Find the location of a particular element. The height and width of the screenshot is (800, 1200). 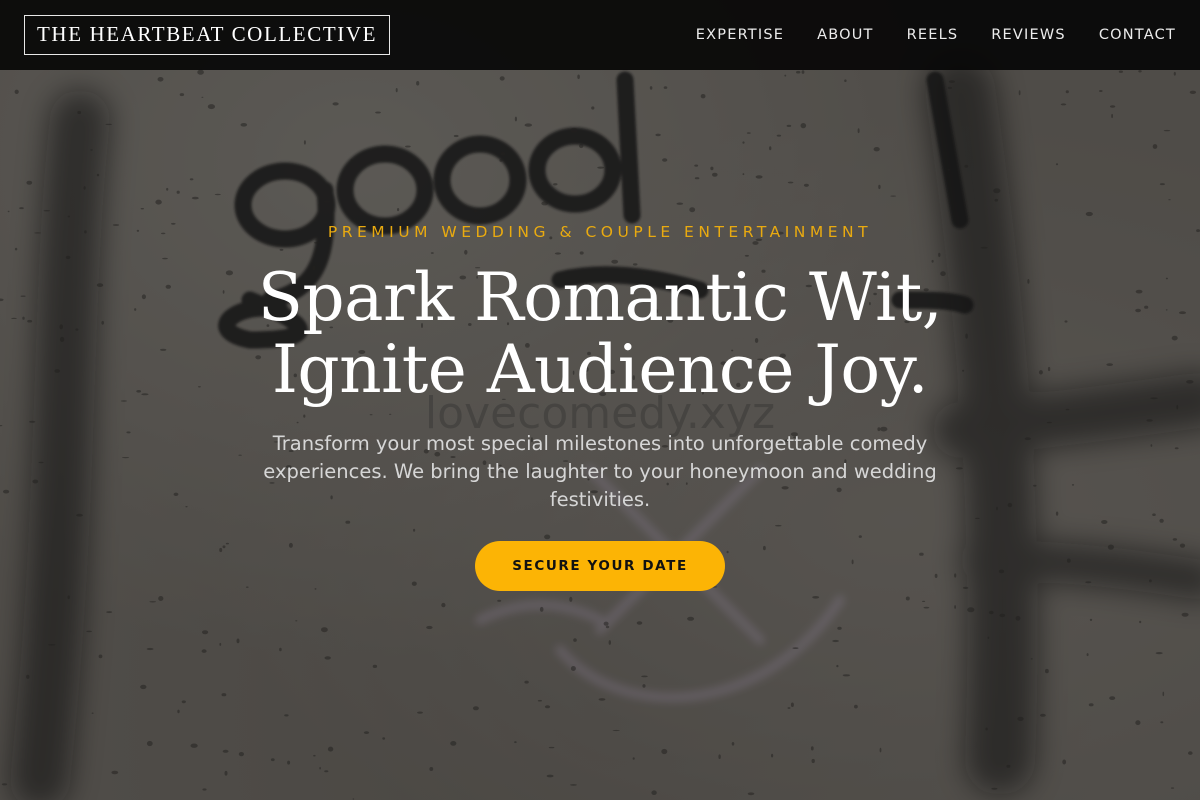

hero-eyebrow: PREMIUM WEDDING & COUPLE ENTERTAINMENT is located at coordinates (600, 232).